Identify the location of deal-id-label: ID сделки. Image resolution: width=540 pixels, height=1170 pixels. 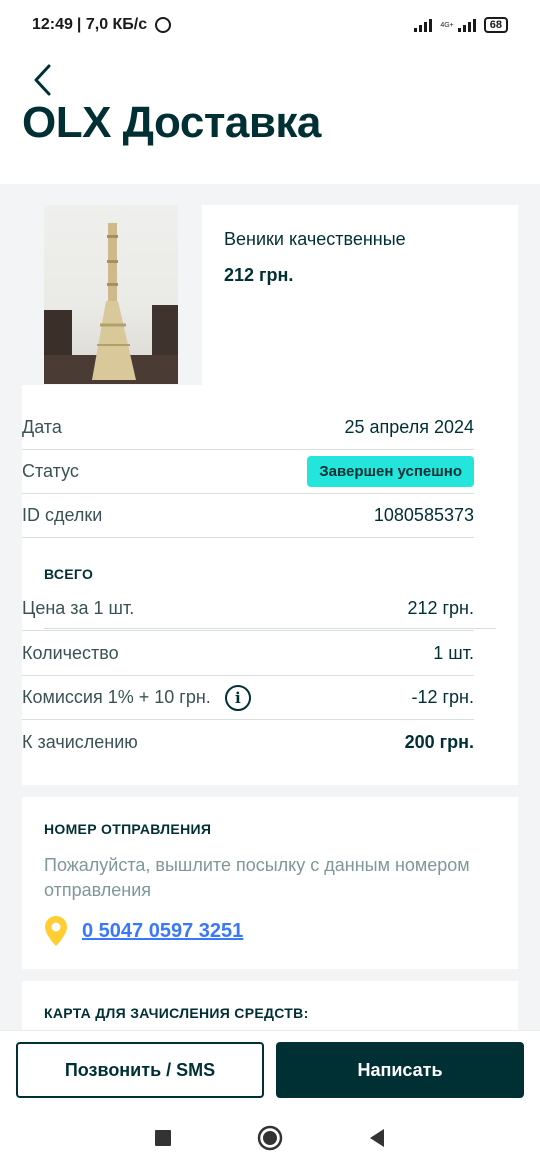
(62, 515).